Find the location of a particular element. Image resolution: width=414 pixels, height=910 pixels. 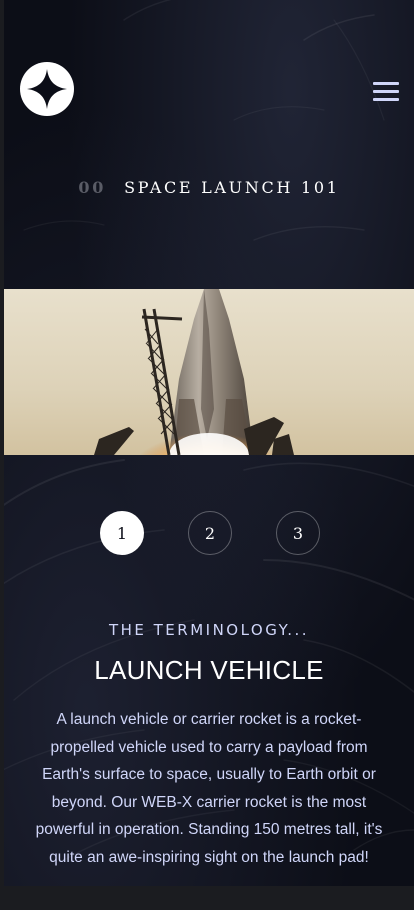

page-title: 00 SPACE LAUNCH 101 is located at coordinates (209, 187).